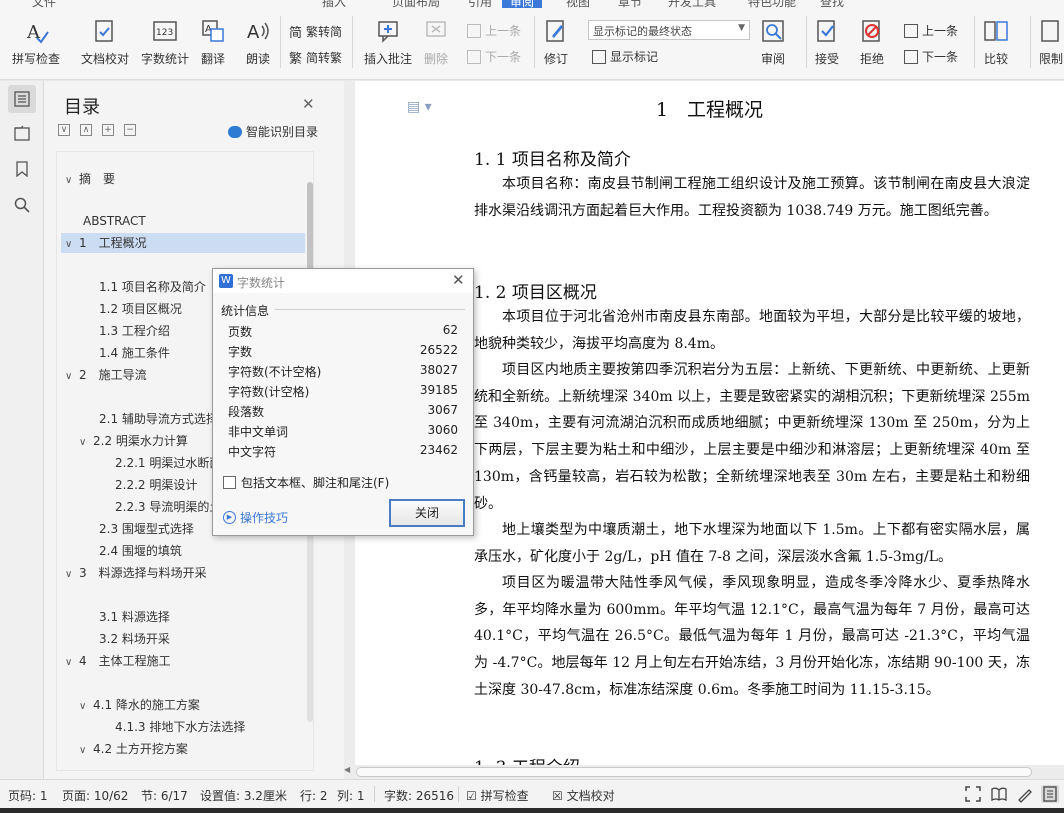  What do you see at coordinates (105, 44) in the screenshot?
I see `doc-proofread-button: 文档校对` at bounding box center [105, 44].